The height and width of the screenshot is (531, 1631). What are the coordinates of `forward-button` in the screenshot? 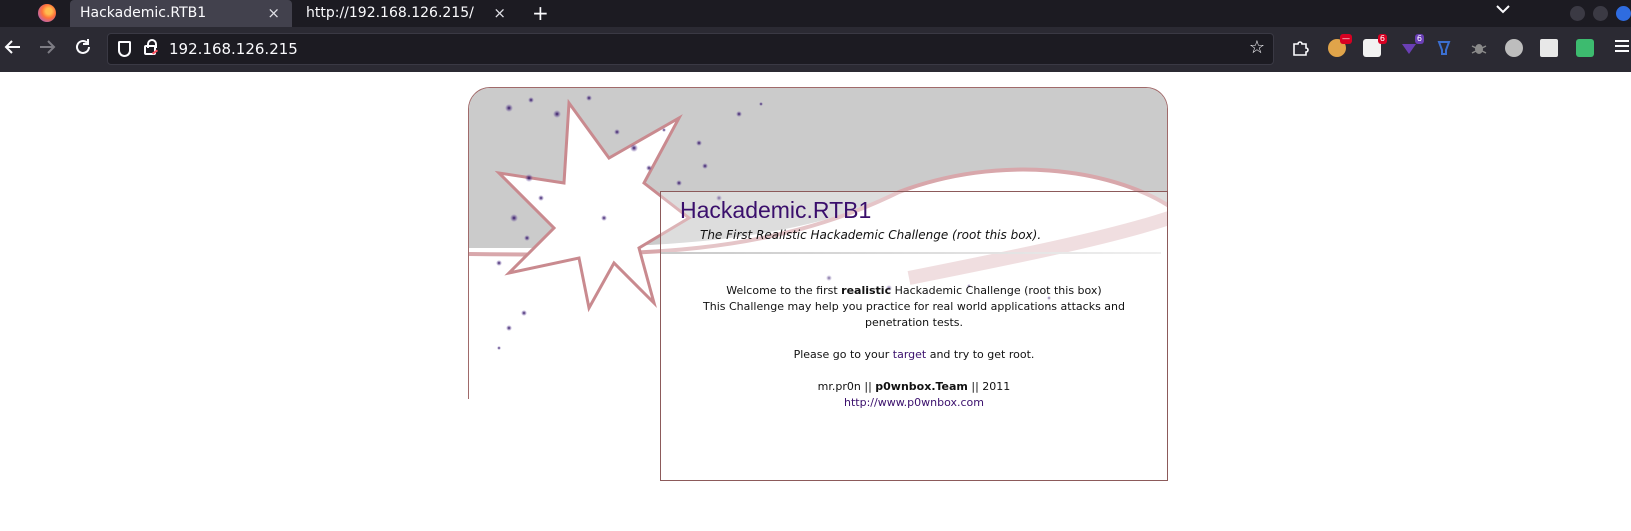 It's located at (47, 50).